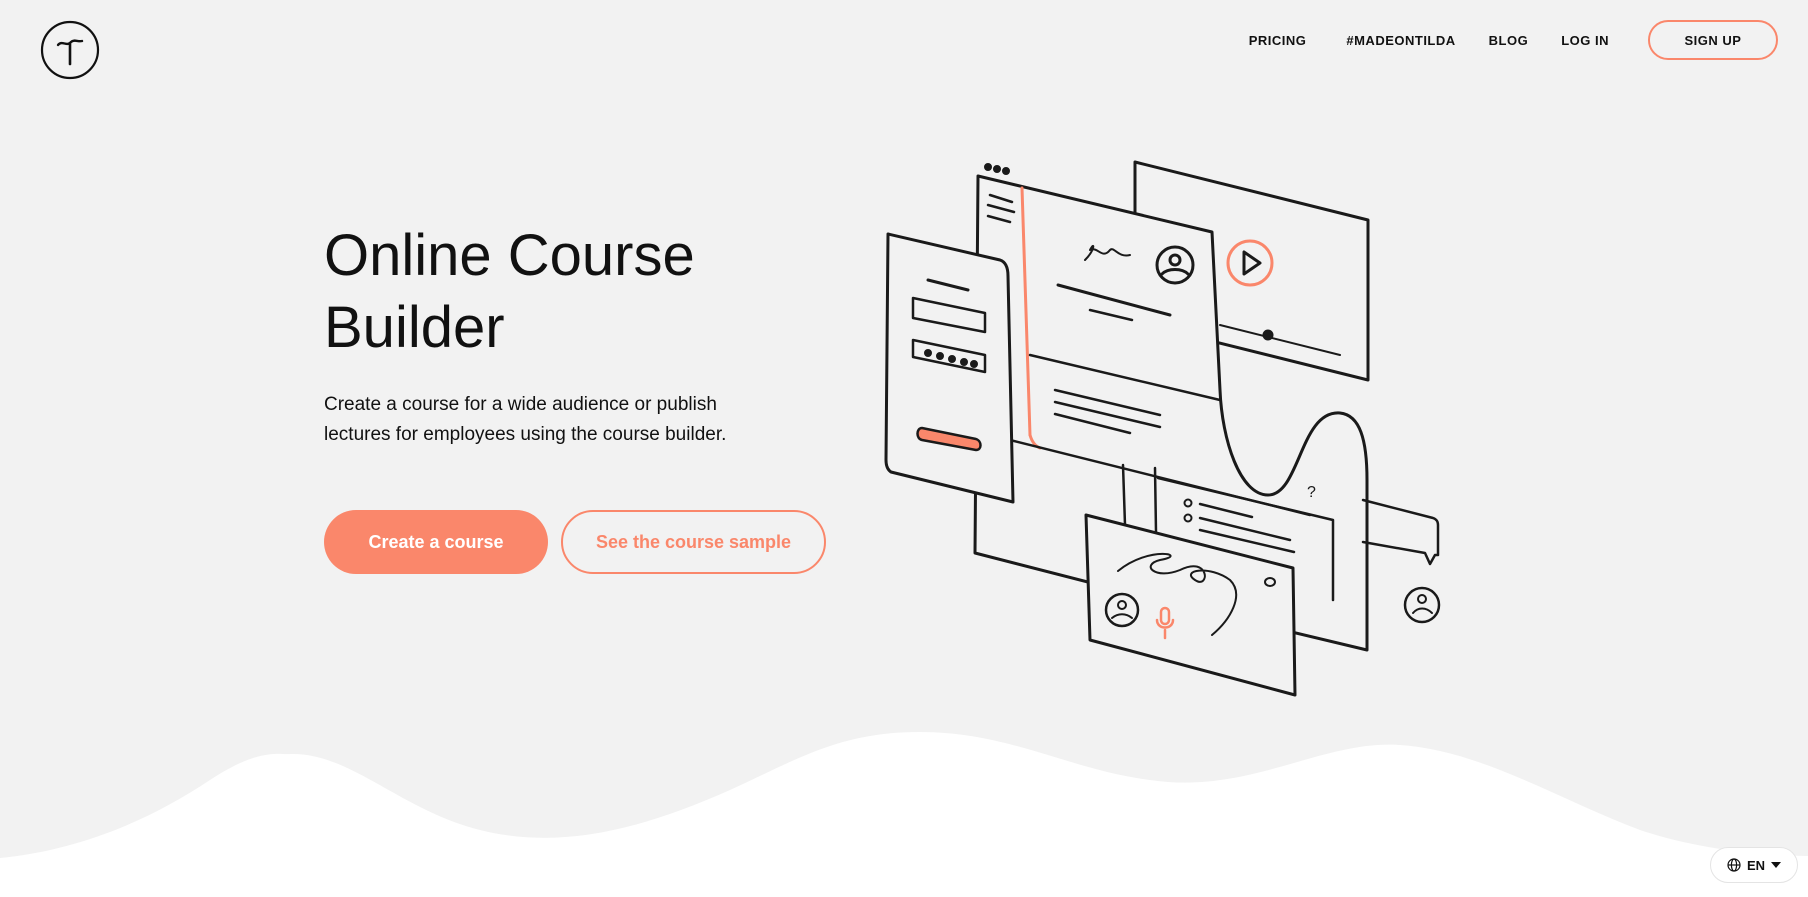 The image size is (1808, 897). I want to click on language-code: EN, so click(1756, 865).